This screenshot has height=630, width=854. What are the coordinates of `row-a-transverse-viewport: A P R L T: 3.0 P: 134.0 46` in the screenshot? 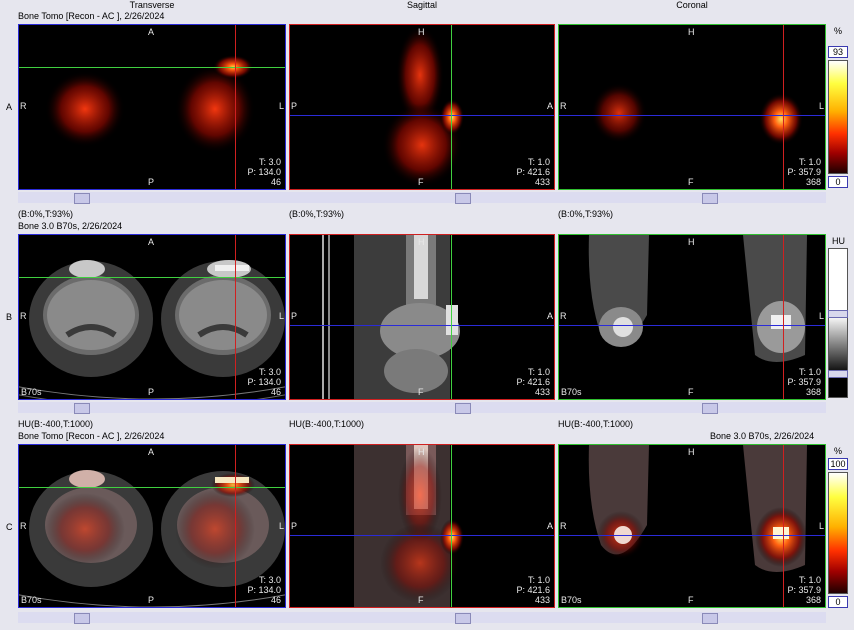 It's located at (152, 107).